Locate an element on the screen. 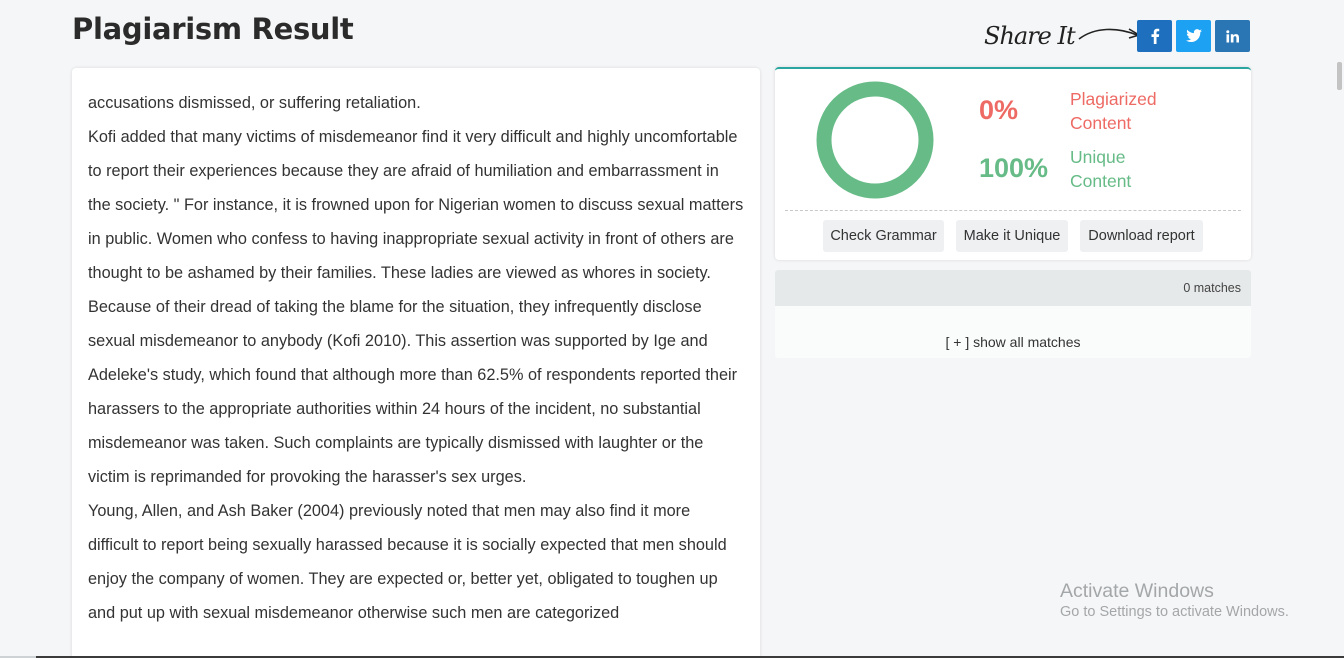 The width and height of the screenshot is (1344, 658). show-all-matches-link: [ + ] show all matches is located at coordinates (1013, 342).